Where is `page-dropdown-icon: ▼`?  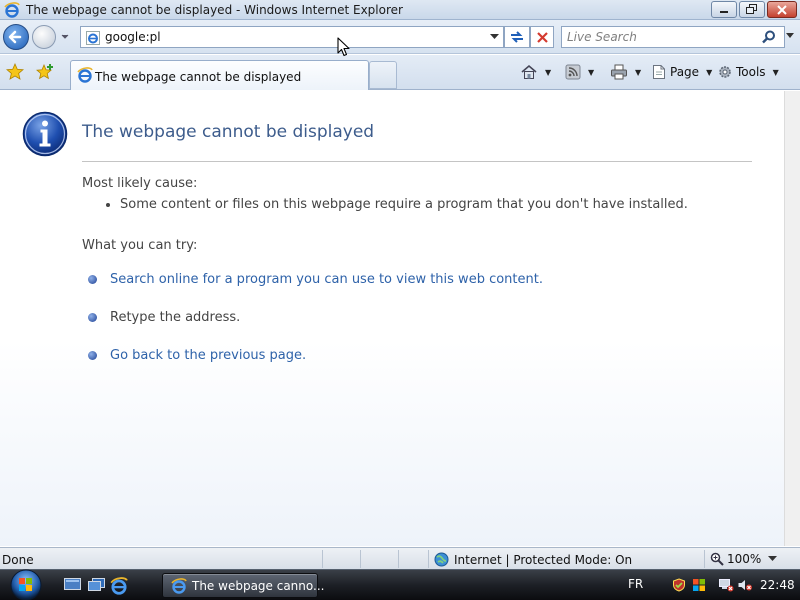 page-dropdown-icon: ▼ is located at coordinates (709, 72).